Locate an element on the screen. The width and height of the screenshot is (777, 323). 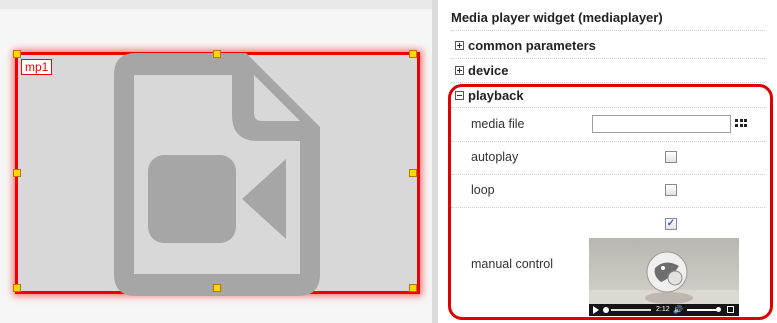
resize-handle-top is located at coordinates (217, 54).